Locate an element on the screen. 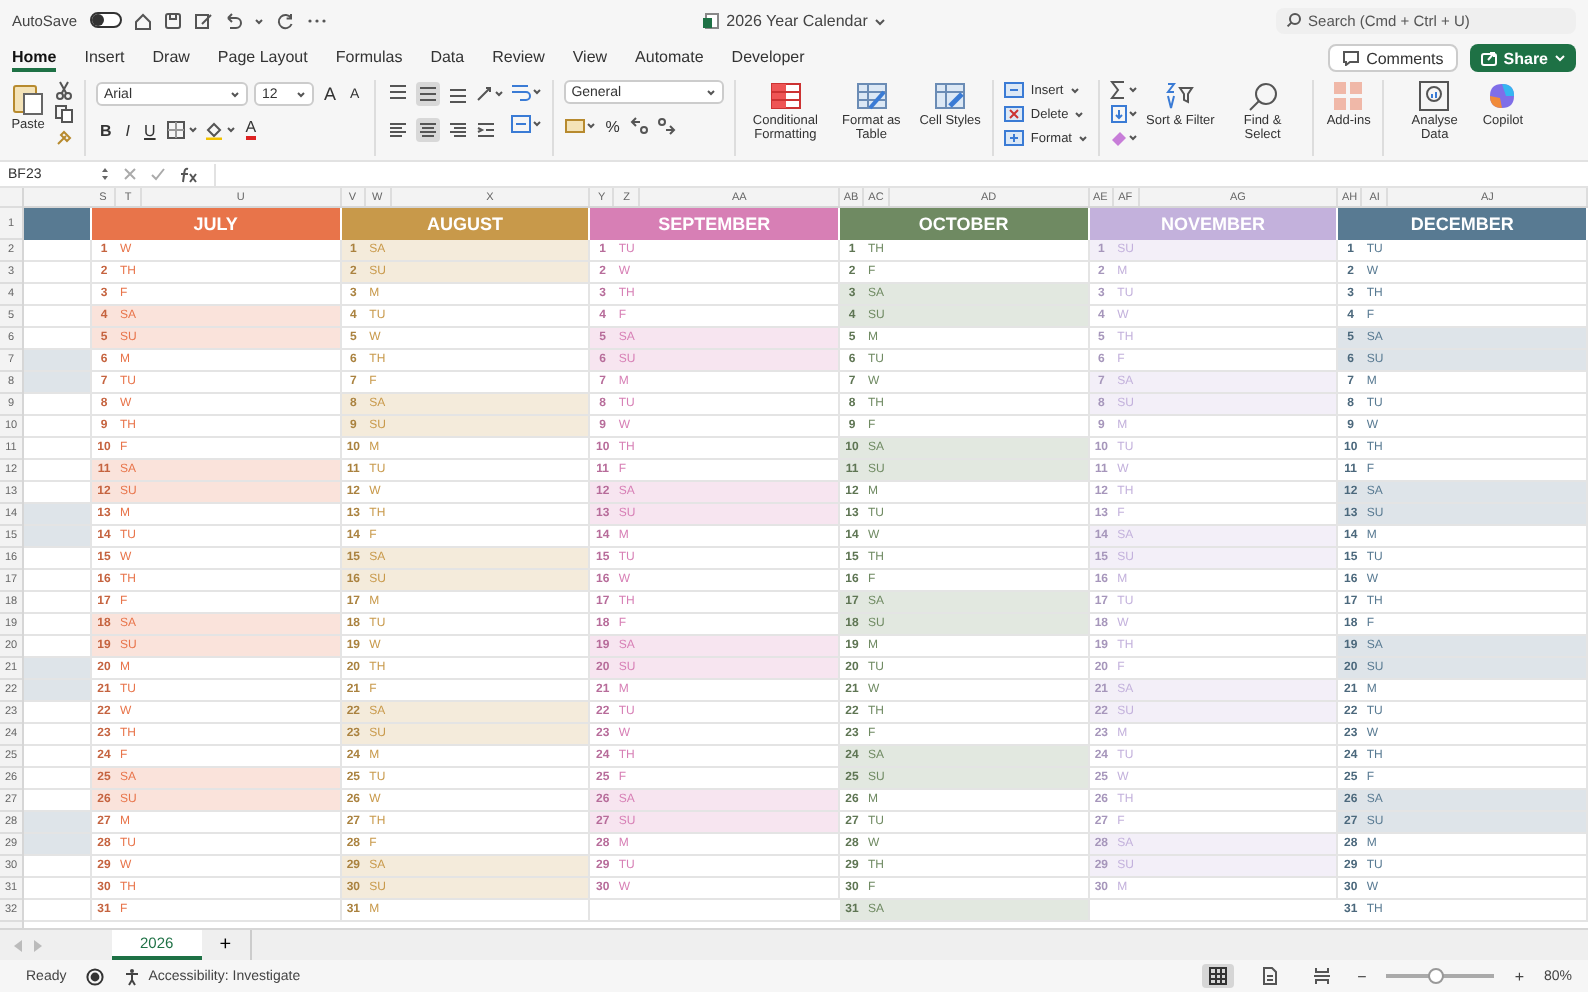 This screenshot has width=1588, height=992. vertical-align-button is located at coordinates (427, 94).